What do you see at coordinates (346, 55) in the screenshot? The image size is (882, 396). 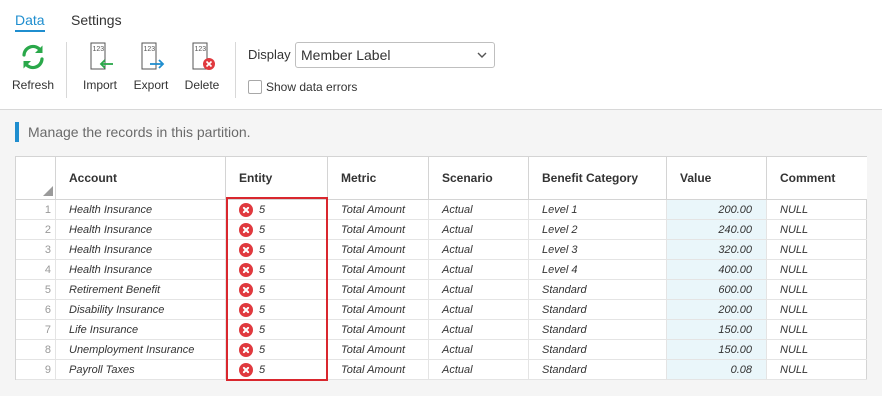 I see `display-select-value: Member Label` at bounding box center [346, 55].